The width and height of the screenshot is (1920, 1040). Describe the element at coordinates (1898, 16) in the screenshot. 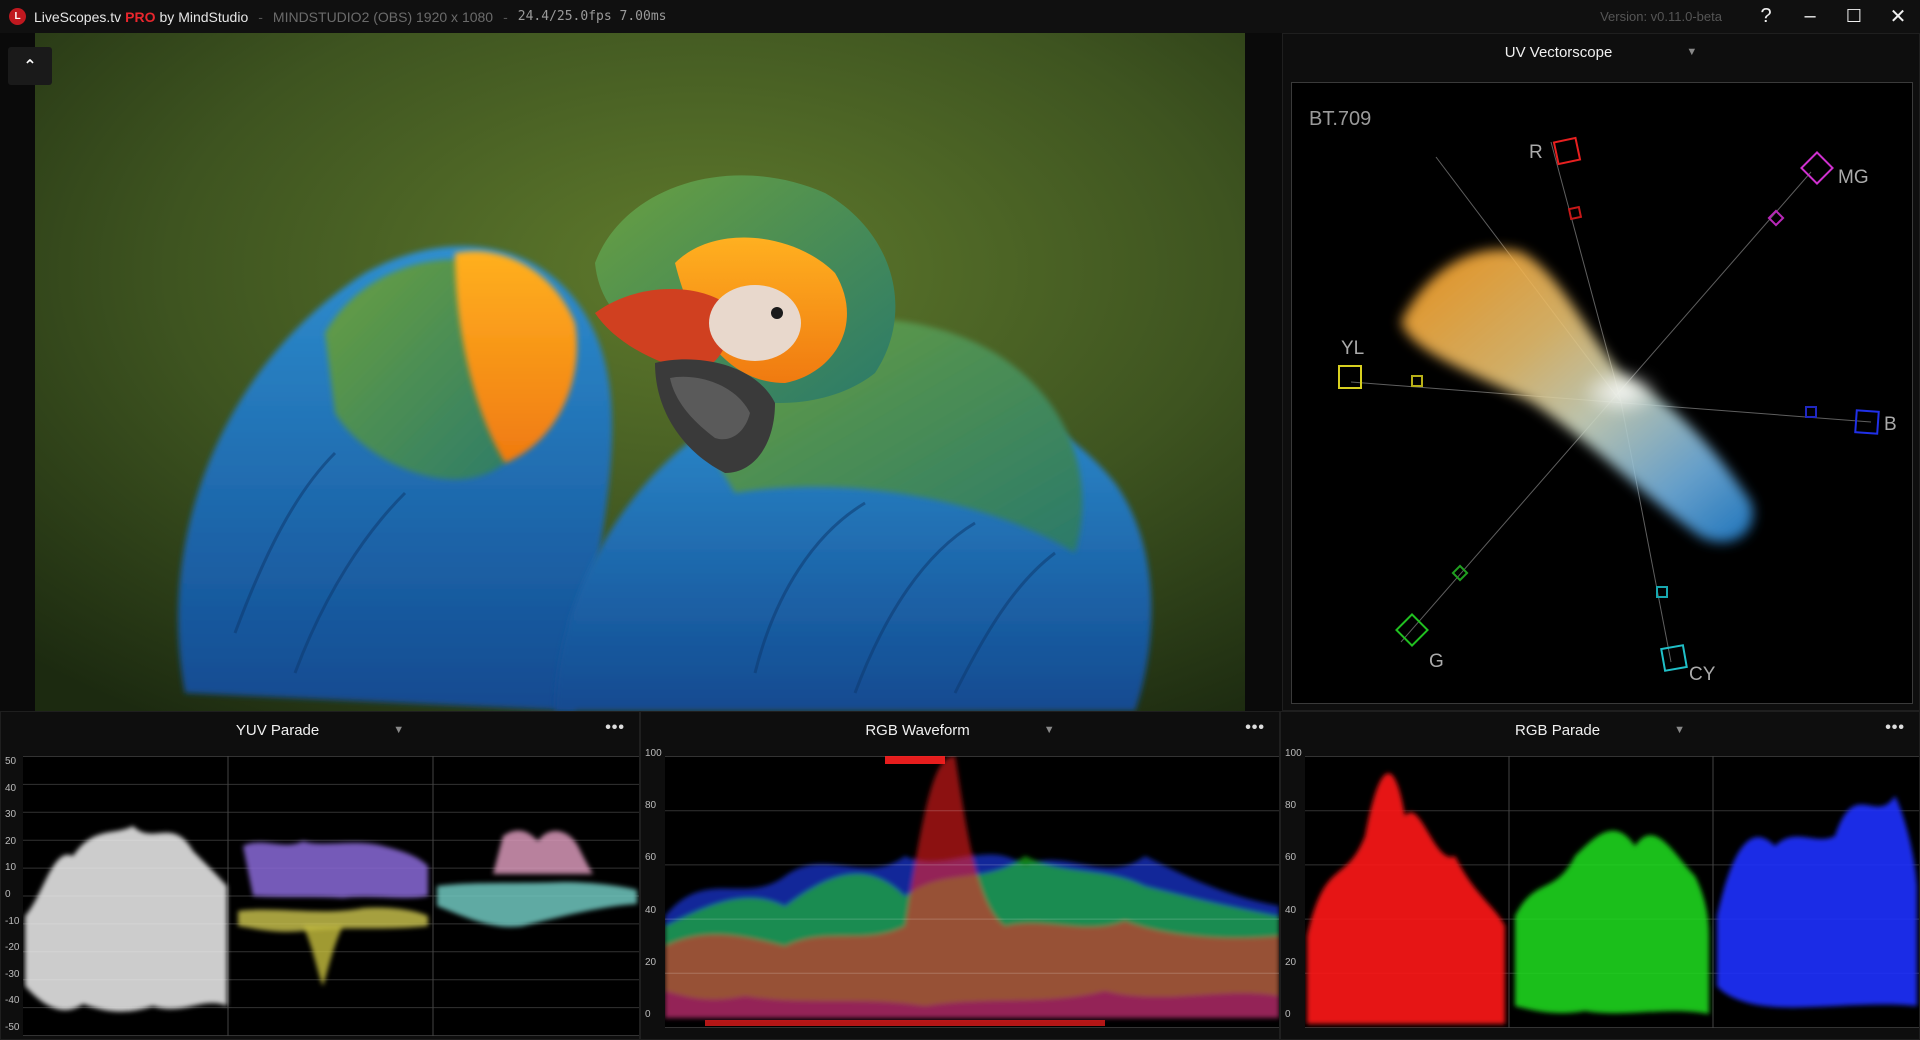

I see `close-button: ✕` at that location.